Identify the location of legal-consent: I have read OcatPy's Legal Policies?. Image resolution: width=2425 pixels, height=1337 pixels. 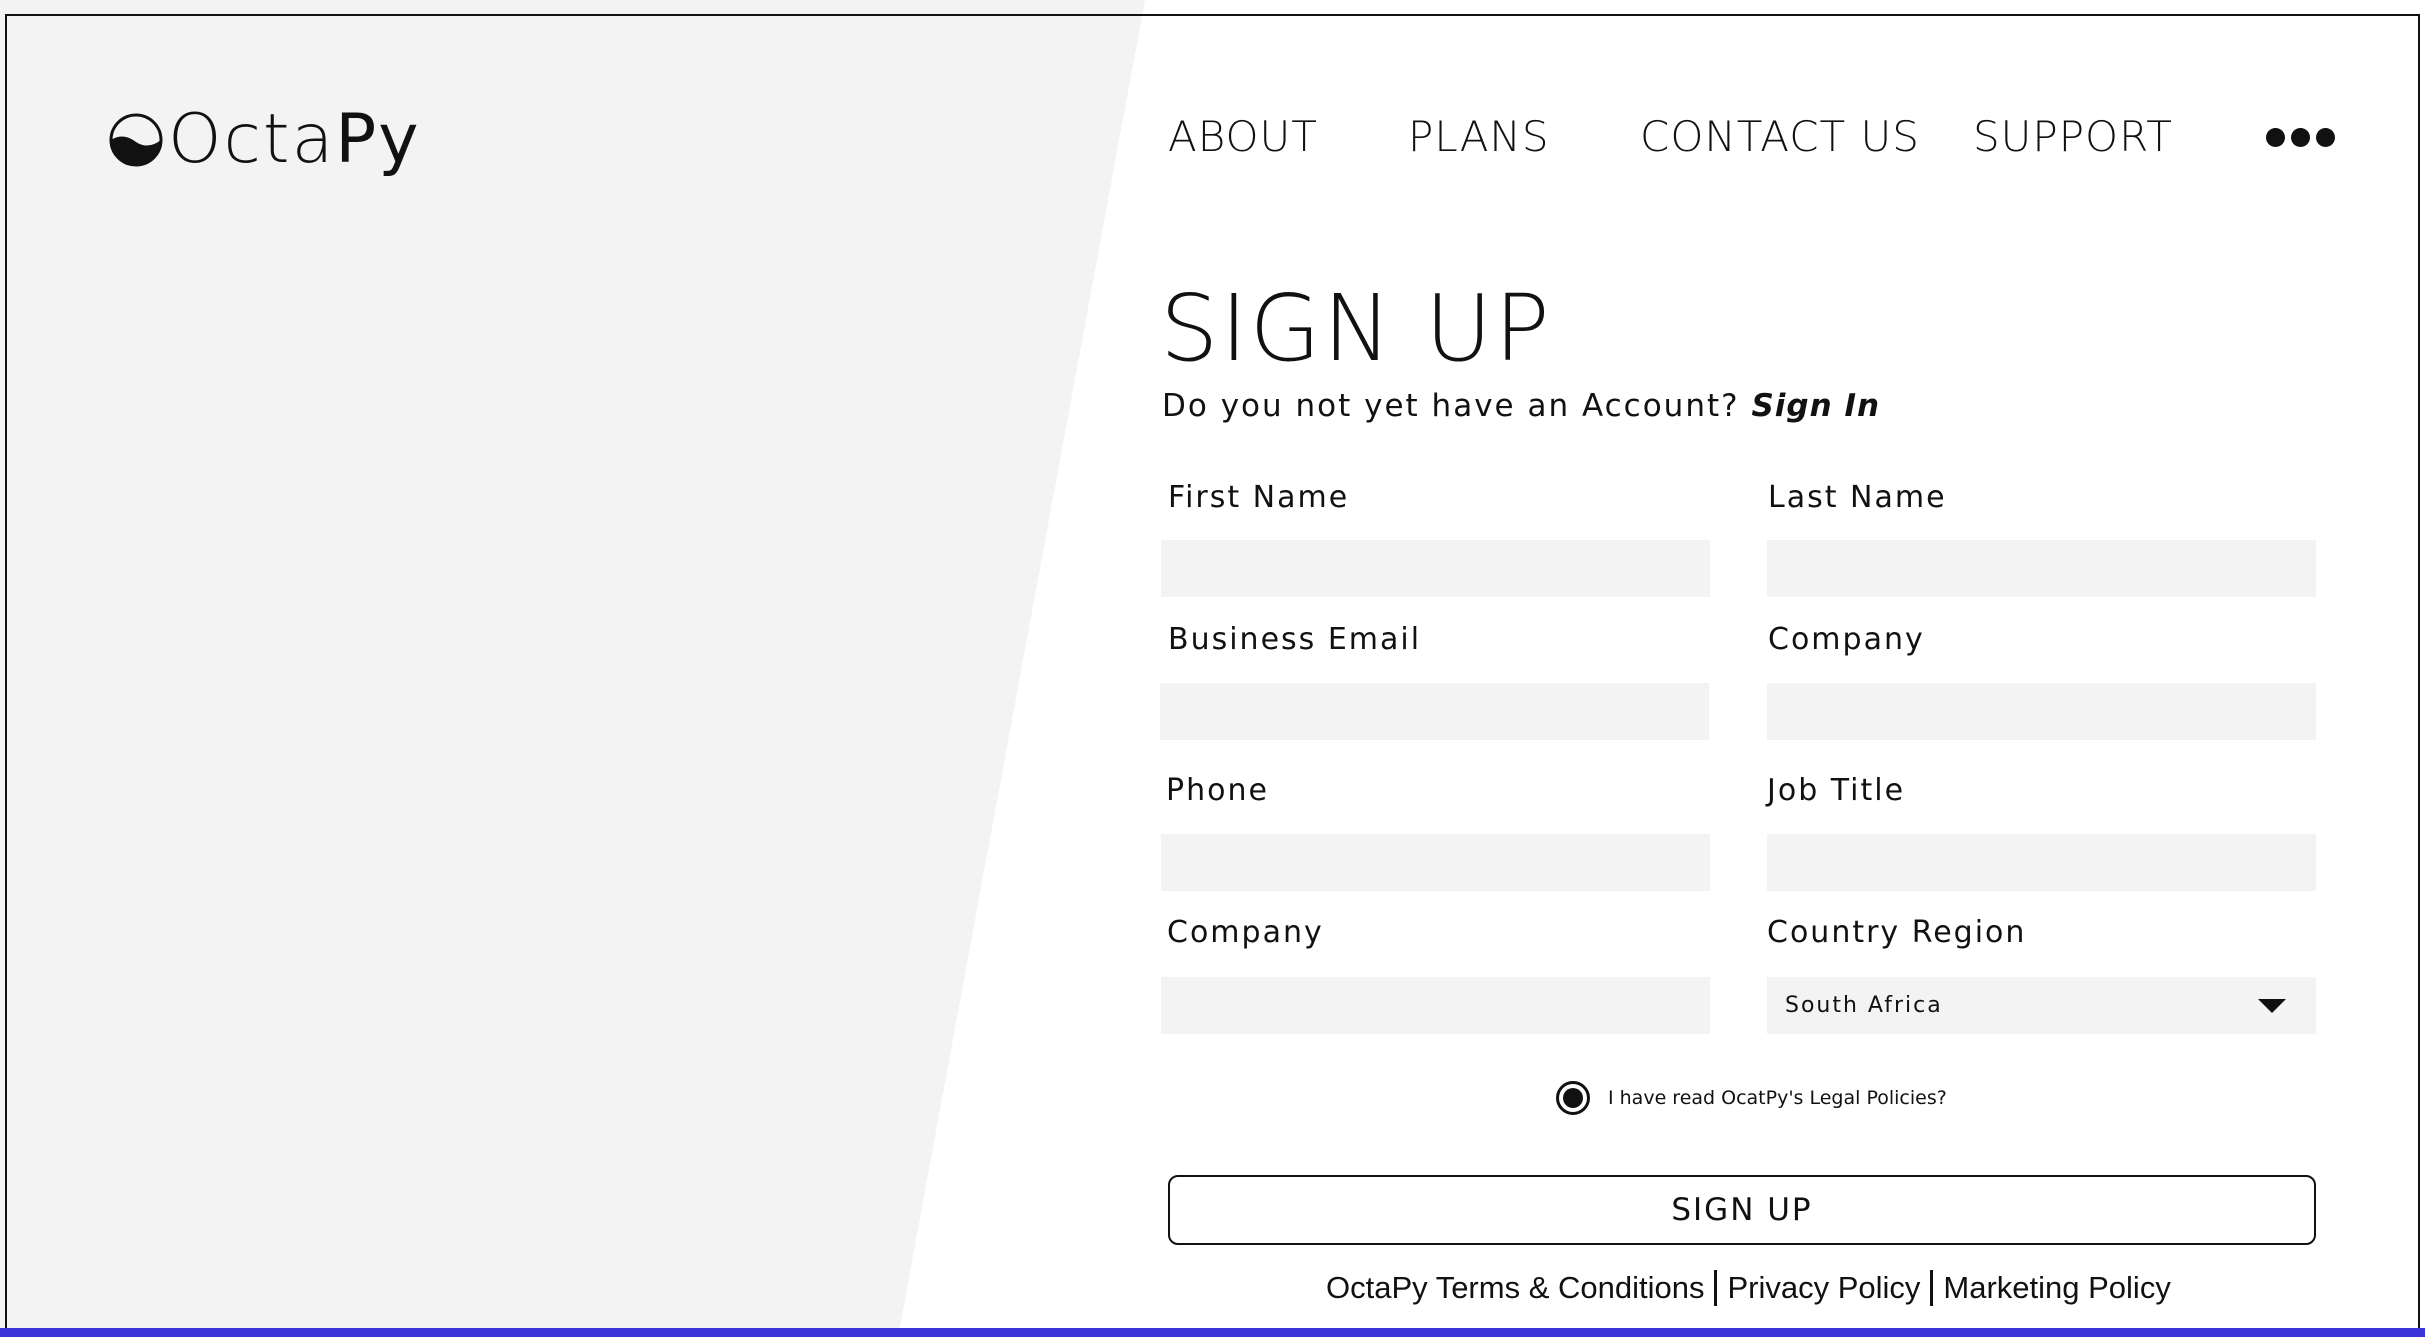
(1751, 1098).